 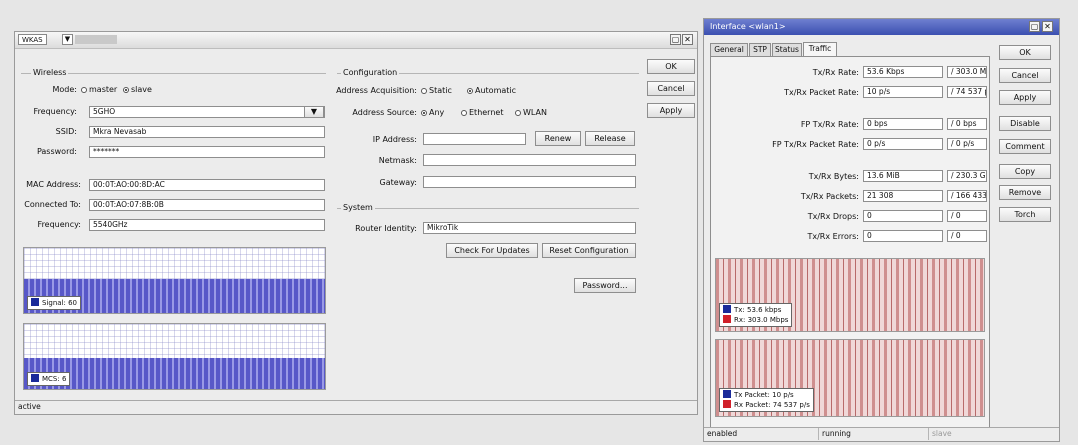 I want to click on system-group-border, so click(x=488, y=208).